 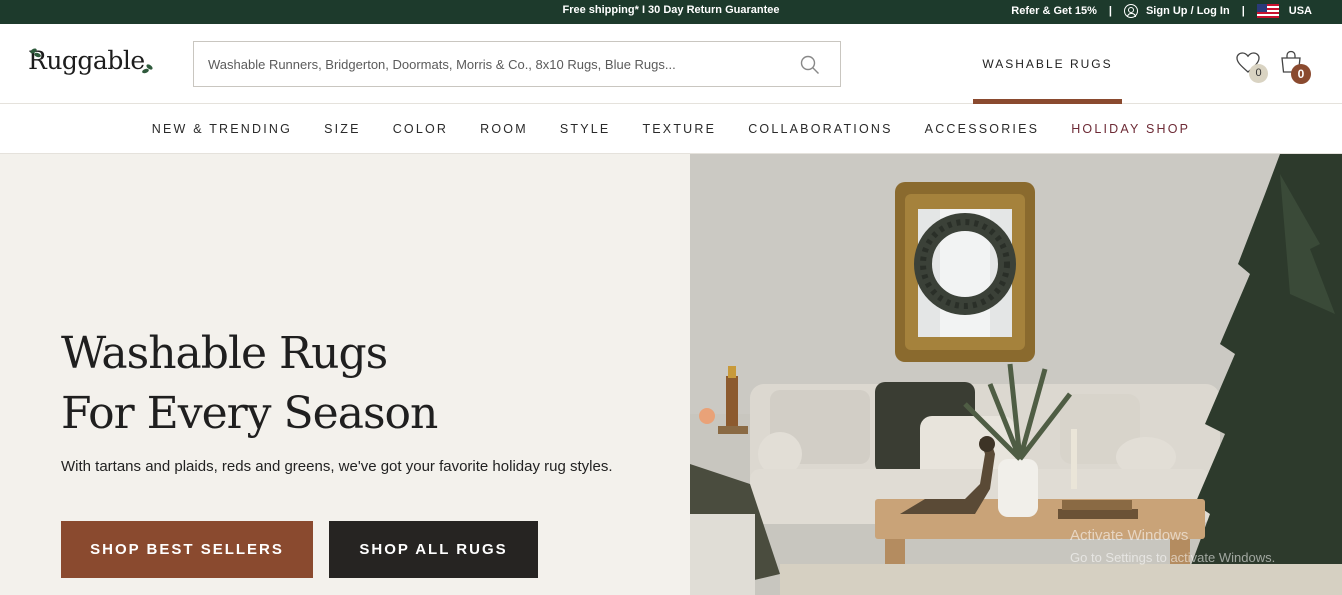 What do you see at coordinates (433, 549) in the screenshot?
I see `shop-all-rugs-button: SHOP ALL RUGS` at bounding box center [433, 549].